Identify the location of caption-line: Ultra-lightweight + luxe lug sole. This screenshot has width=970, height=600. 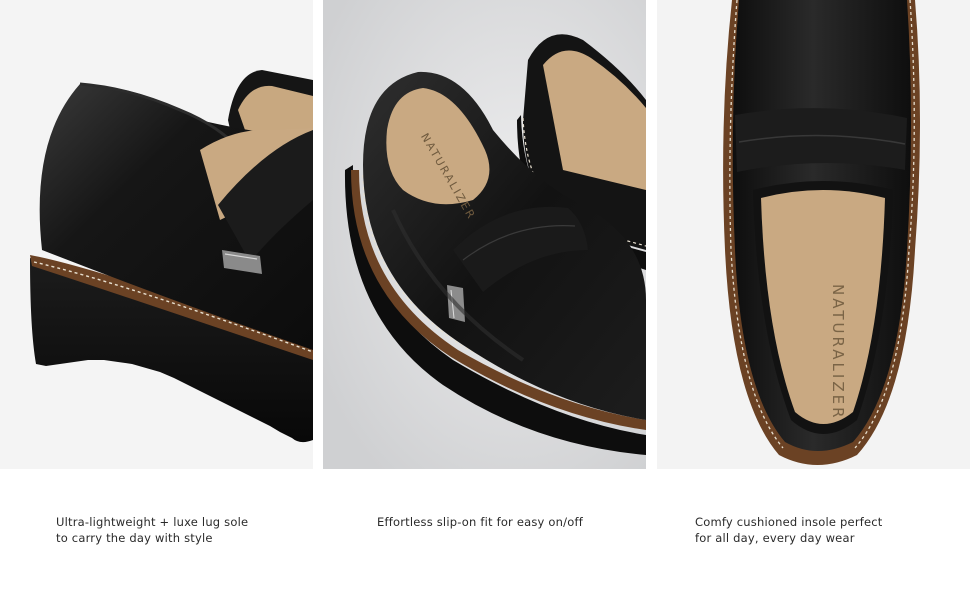
(152, 522).